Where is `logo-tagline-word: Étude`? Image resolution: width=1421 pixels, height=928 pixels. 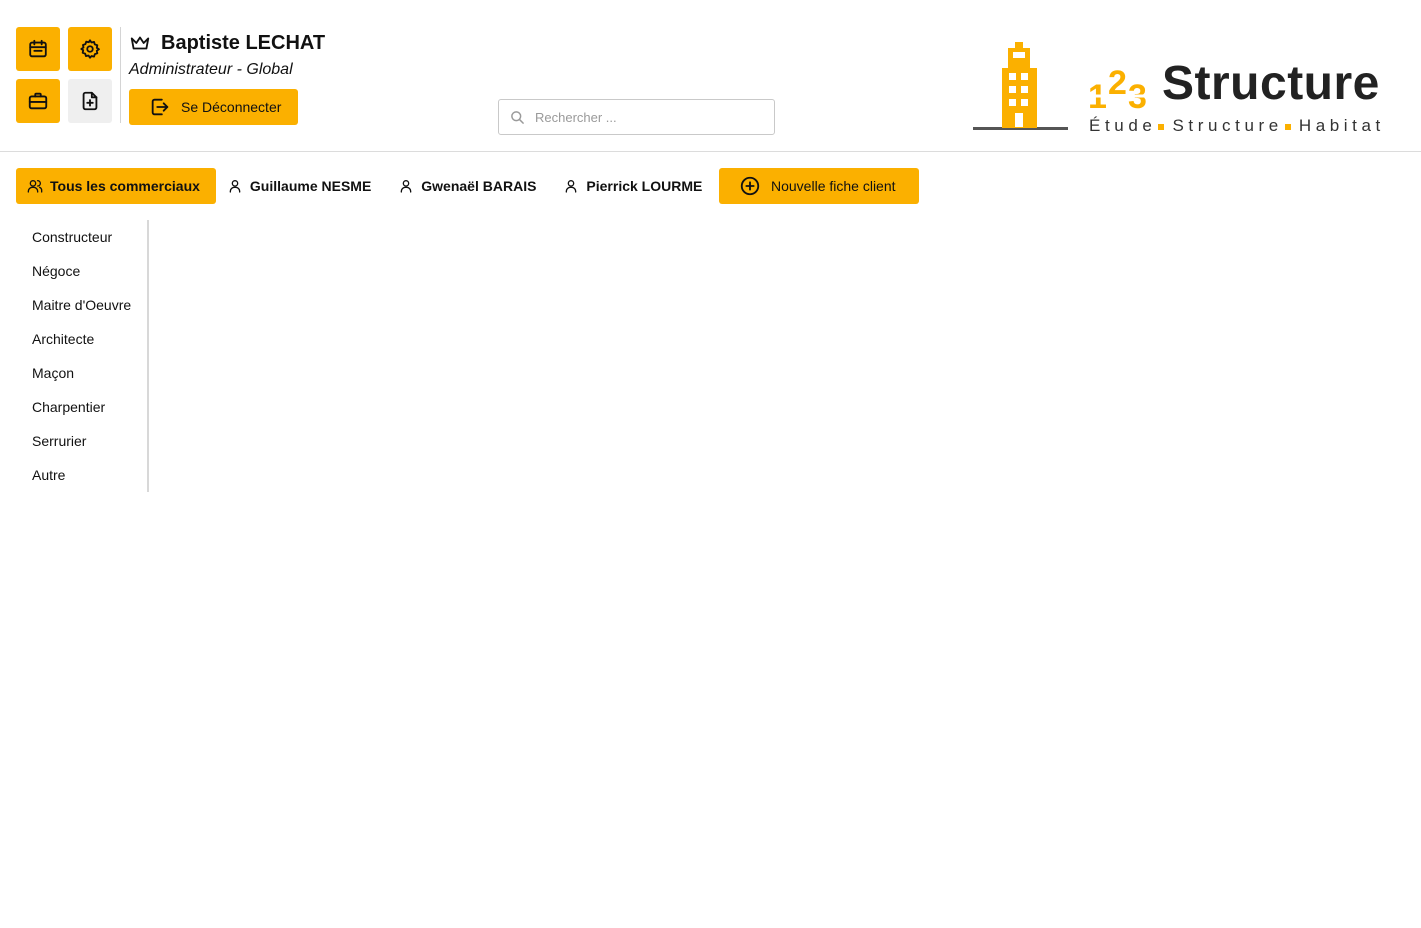
logo-tagline-word: Étude is located at coordinates (1123, 125).